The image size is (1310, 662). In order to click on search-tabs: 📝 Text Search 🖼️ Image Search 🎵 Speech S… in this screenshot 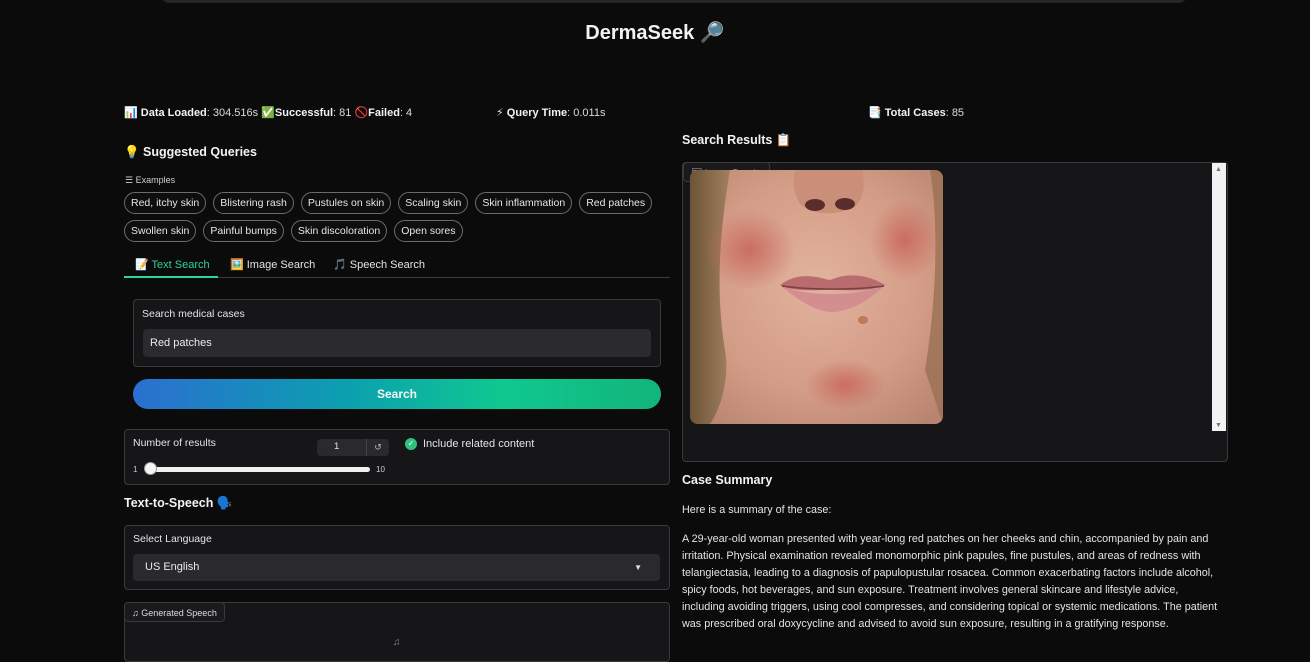, I will do `click(397, 266)`.